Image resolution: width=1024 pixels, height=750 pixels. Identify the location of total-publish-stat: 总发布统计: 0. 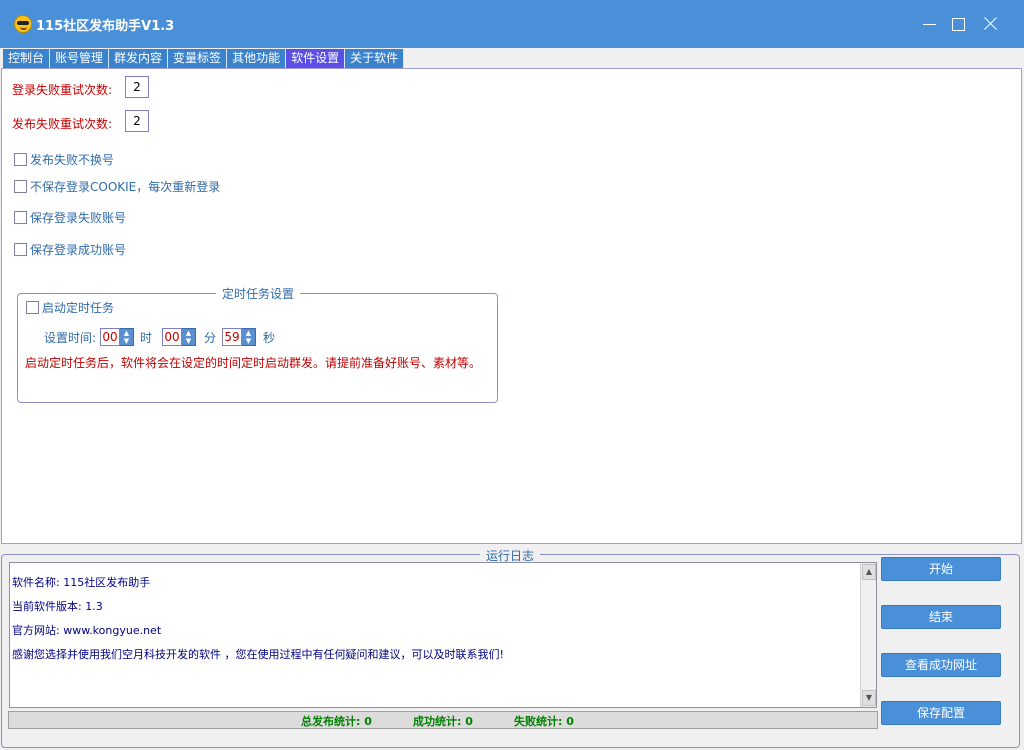
(336, 721).